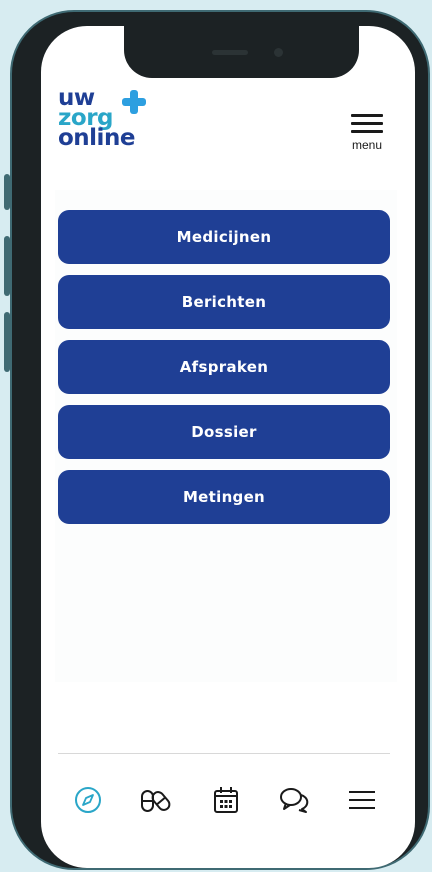 Image resolution: width=432 pixels, height=872 pixels. What do you see at coordinates (367, 136) in the screenshot?
I see `menu-button: menu` at bounding box center [367, 136].